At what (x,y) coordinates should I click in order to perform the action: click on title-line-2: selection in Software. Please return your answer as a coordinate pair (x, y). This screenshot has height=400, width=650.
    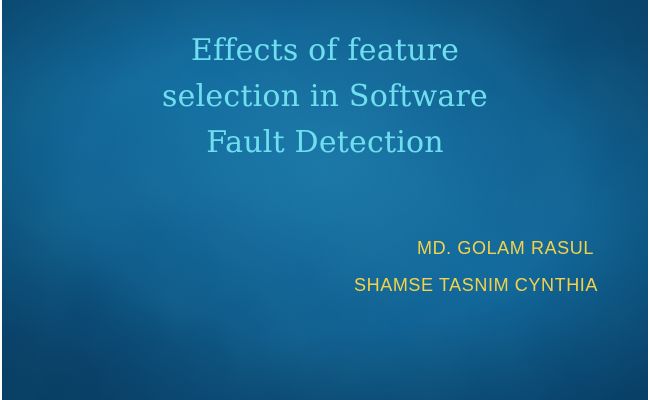
    Looking at the image, I should click on (325, 96).